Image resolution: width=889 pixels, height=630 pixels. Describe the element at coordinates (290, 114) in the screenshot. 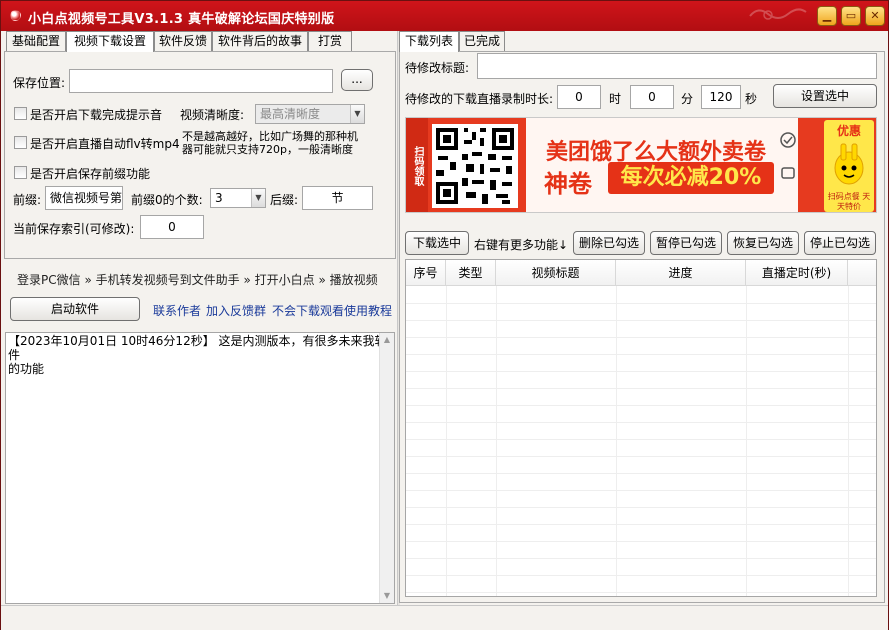

I see `clarity-value: 最高清晰度` at that location.